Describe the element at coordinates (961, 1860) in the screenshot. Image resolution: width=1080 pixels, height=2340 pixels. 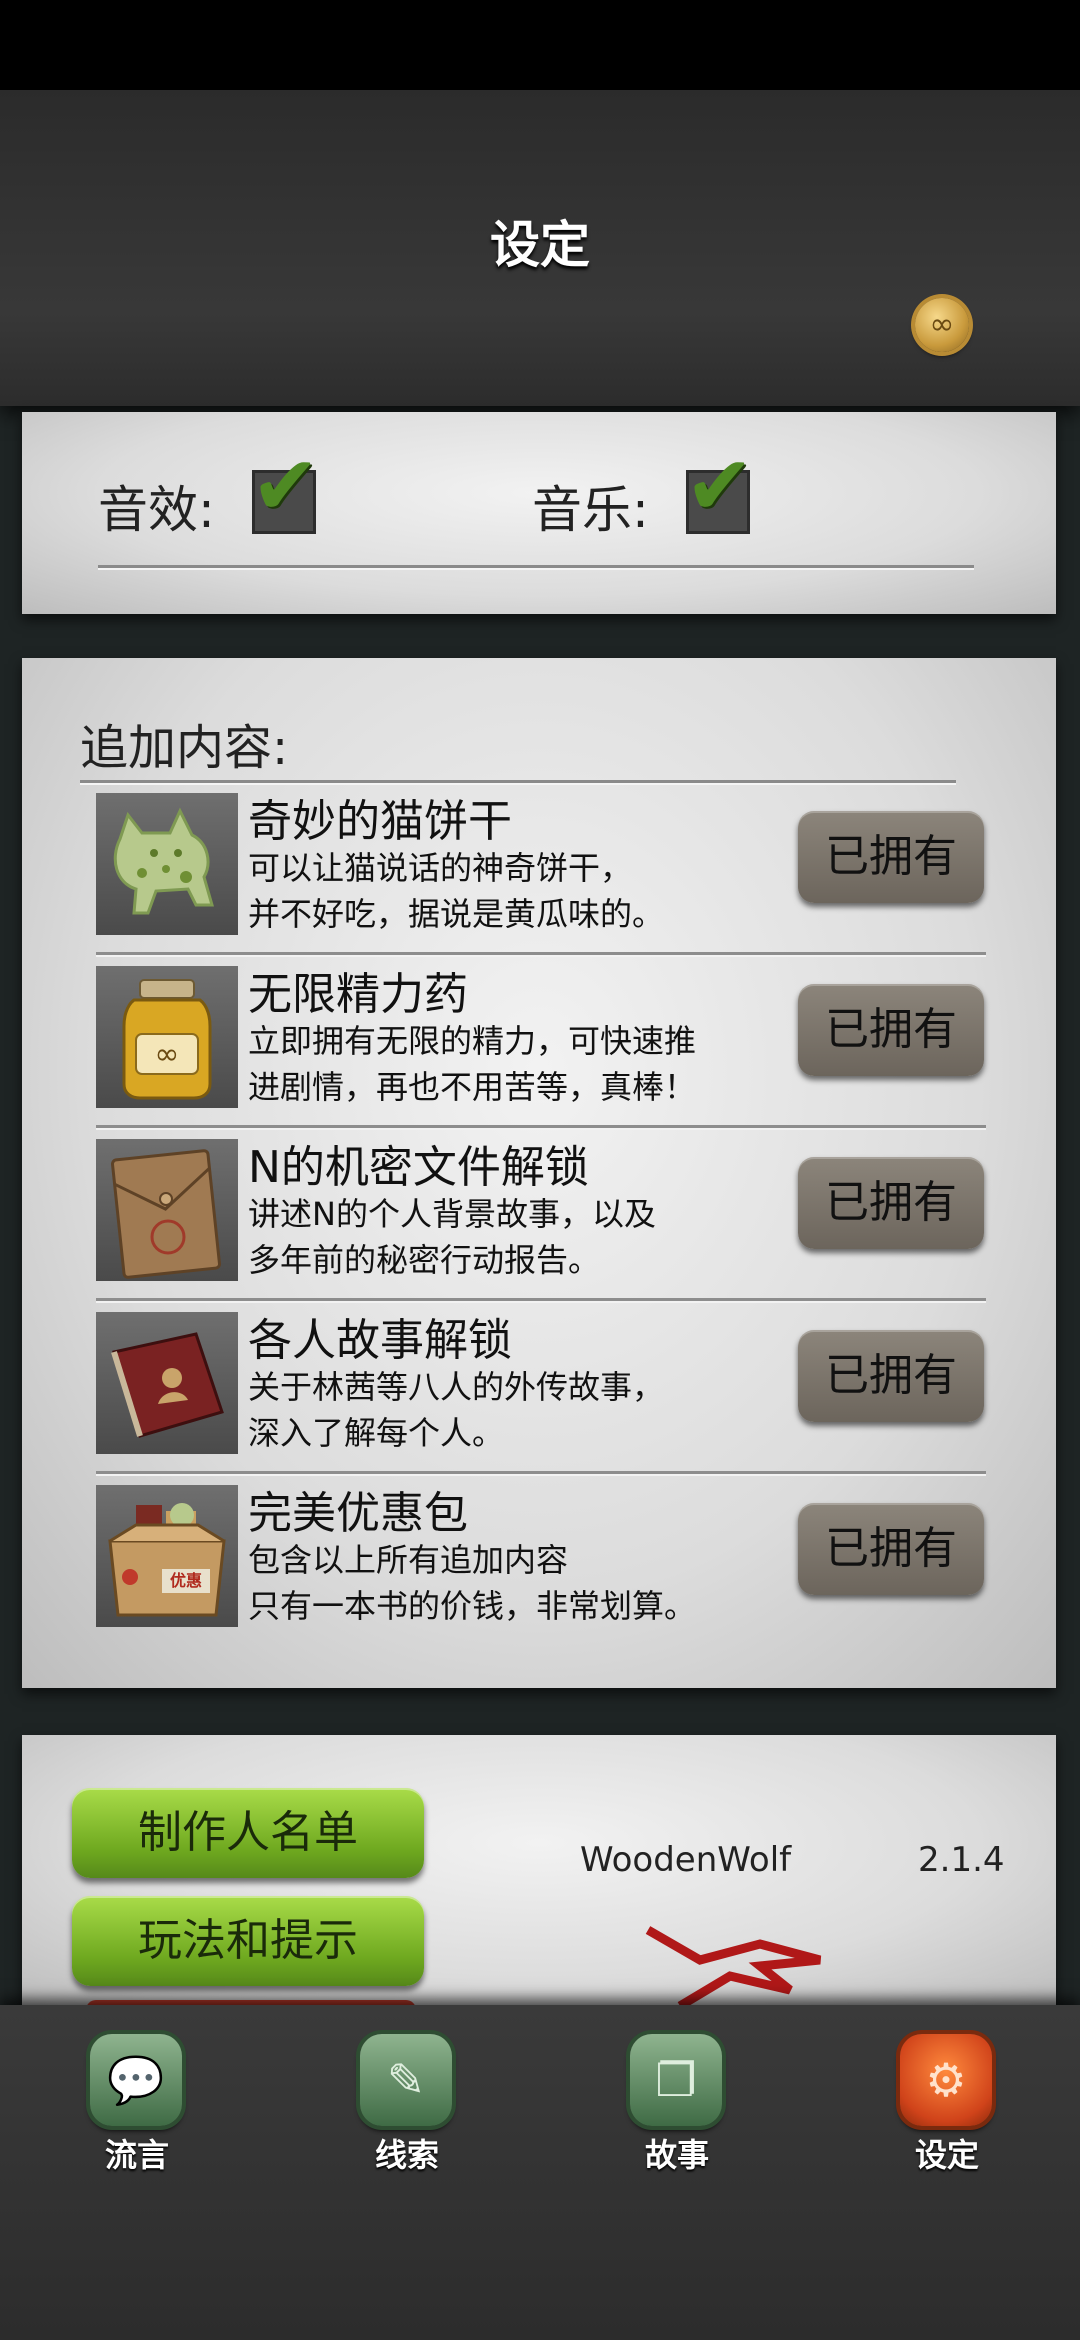
I see `version-label: 2.1.4` at that location.